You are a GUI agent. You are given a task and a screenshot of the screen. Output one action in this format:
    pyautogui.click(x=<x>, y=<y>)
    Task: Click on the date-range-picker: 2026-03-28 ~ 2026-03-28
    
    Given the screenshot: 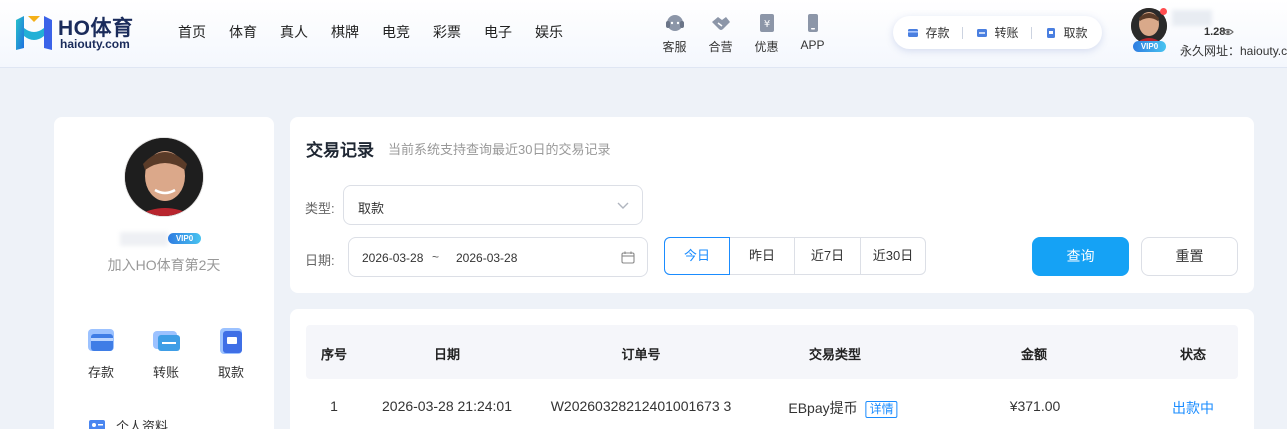 What is the action you would take?
    pyautogui.click(x=498, y=257)
    